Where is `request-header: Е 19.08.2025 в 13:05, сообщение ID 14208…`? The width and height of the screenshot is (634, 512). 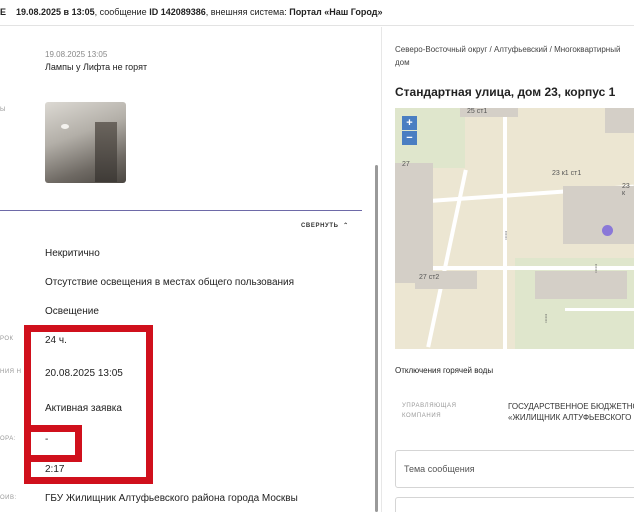
request-header: Е 19.08.2025 в 13:05, сообщение ID 14208… is located at coordinates (317, 13).